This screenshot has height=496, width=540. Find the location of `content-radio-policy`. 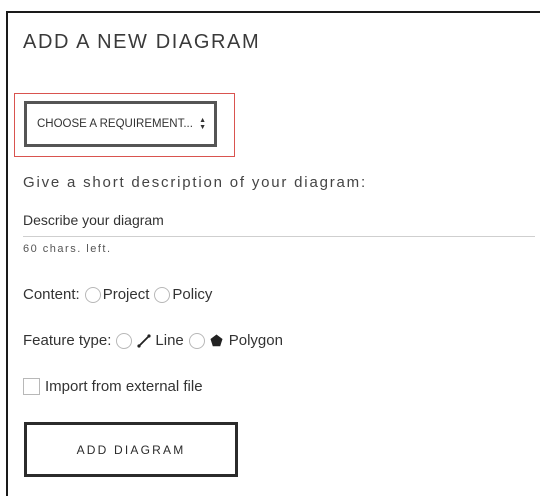

content-radio-policy is located at coordinates (162, 294).